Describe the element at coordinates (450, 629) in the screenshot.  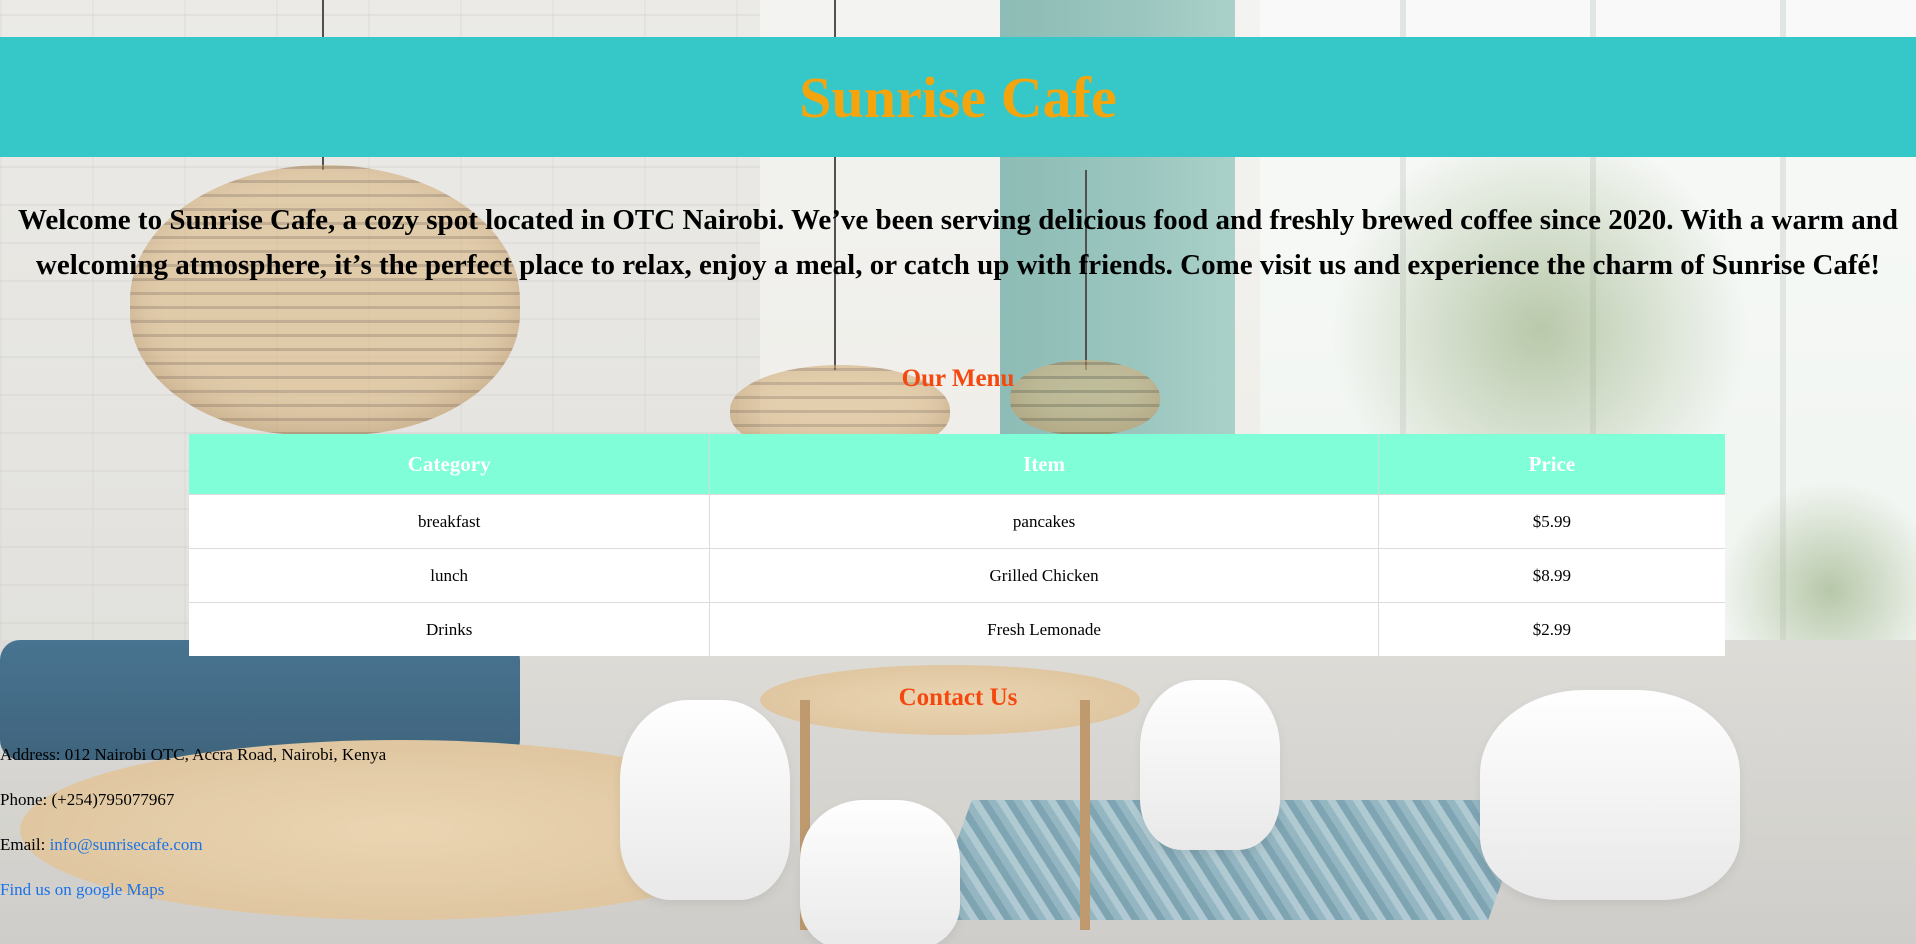
I see `menu-category-cell: Drinks` at that location.